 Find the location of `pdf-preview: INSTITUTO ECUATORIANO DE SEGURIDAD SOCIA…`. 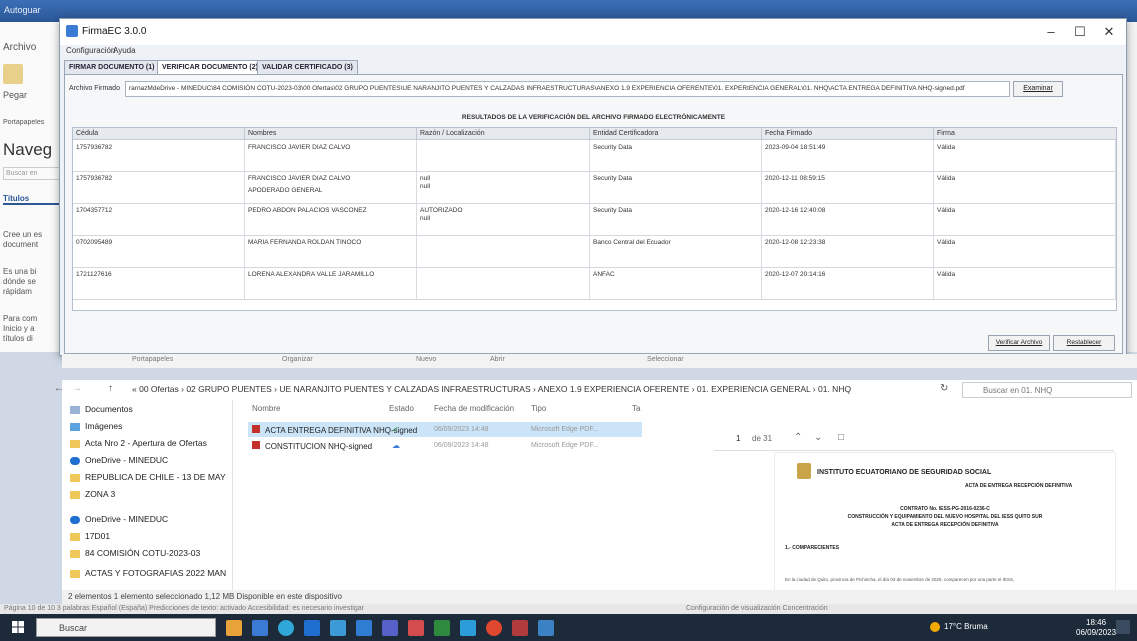

pdf-preview: INSTITUTO ECUATORIANO DE SEGURIDAD SOCIA… is located at coordinates (945, 523).